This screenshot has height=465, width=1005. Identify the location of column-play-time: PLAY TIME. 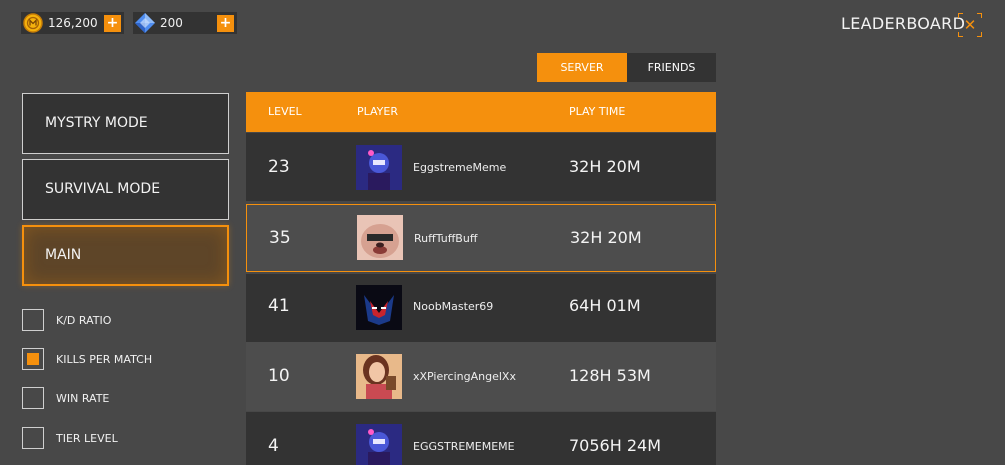
(597, 111).